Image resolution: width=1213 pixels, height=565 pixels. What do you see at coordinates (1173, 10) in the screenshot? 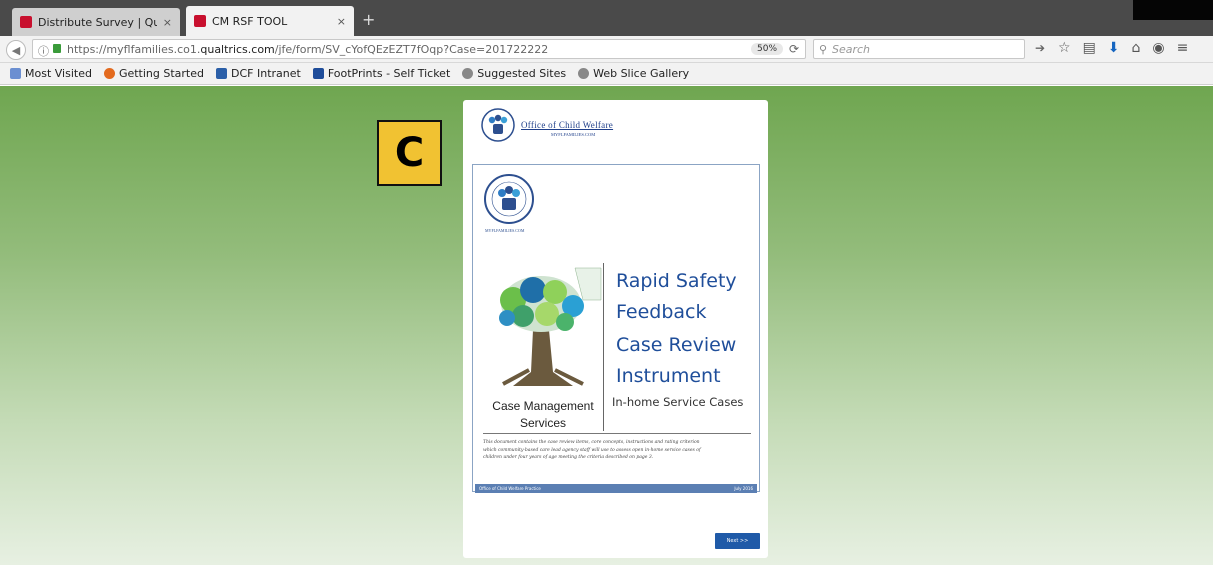
I see `window-controls-area` at bounding box center [1173, 10].